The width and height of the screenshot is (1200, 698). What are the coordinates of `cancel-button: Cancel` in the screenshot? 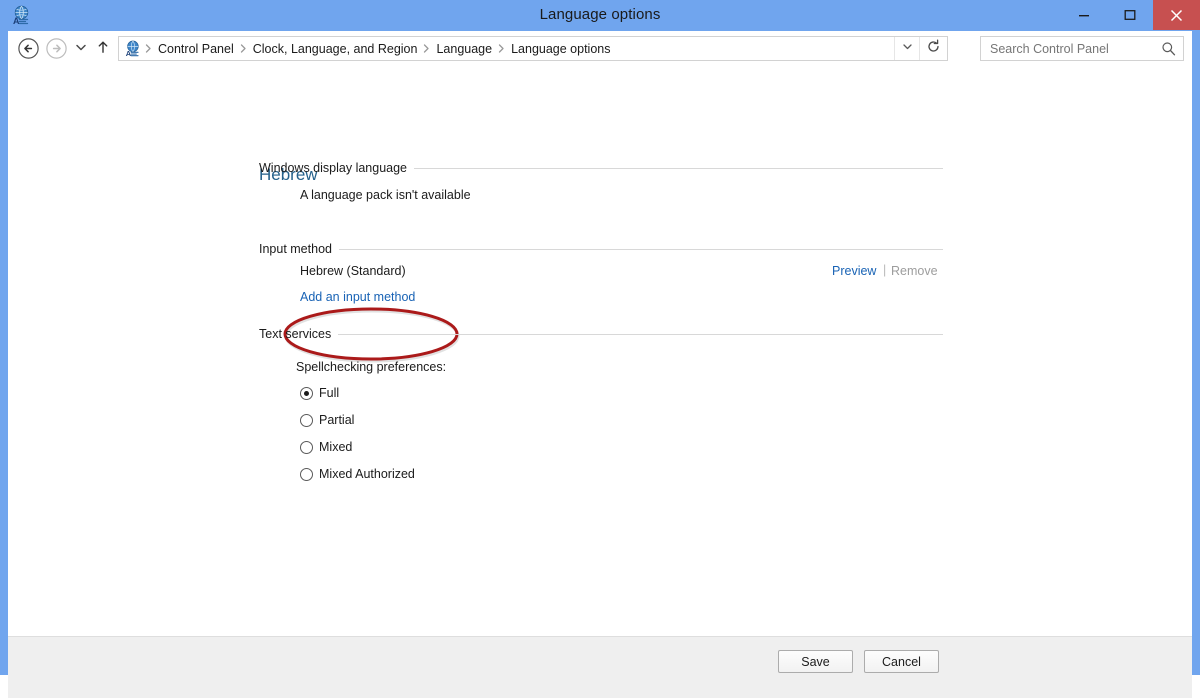 It's located at (901, 661).